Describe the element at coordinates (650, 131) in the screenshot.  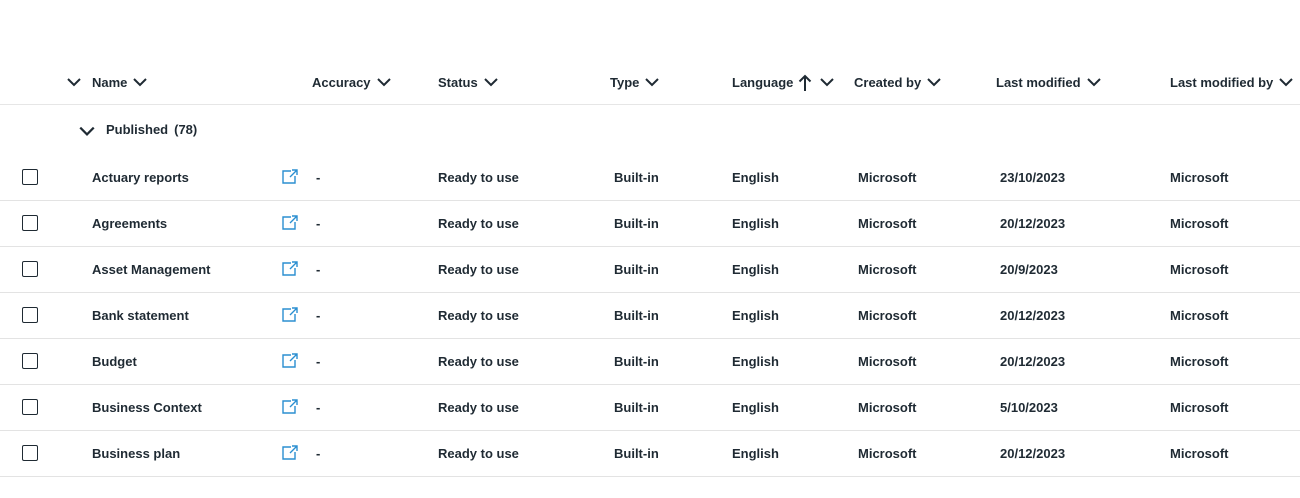
I see `group-header-published: Published (78)` at that location.